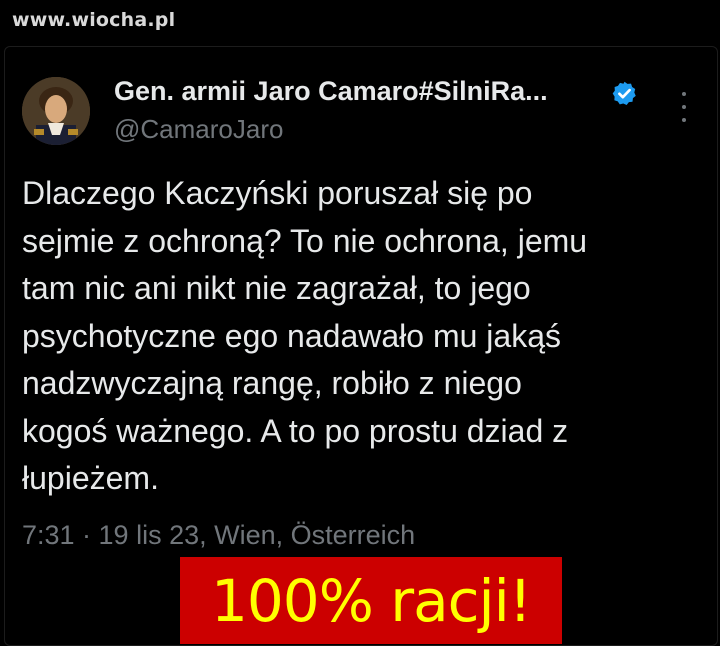 The image size is (720, 646). Describe the element at coordinates (277, 193) in the screenshot. I see `tweet-text-line: Dlaczego Kaczyński poruszał się po` at that location.